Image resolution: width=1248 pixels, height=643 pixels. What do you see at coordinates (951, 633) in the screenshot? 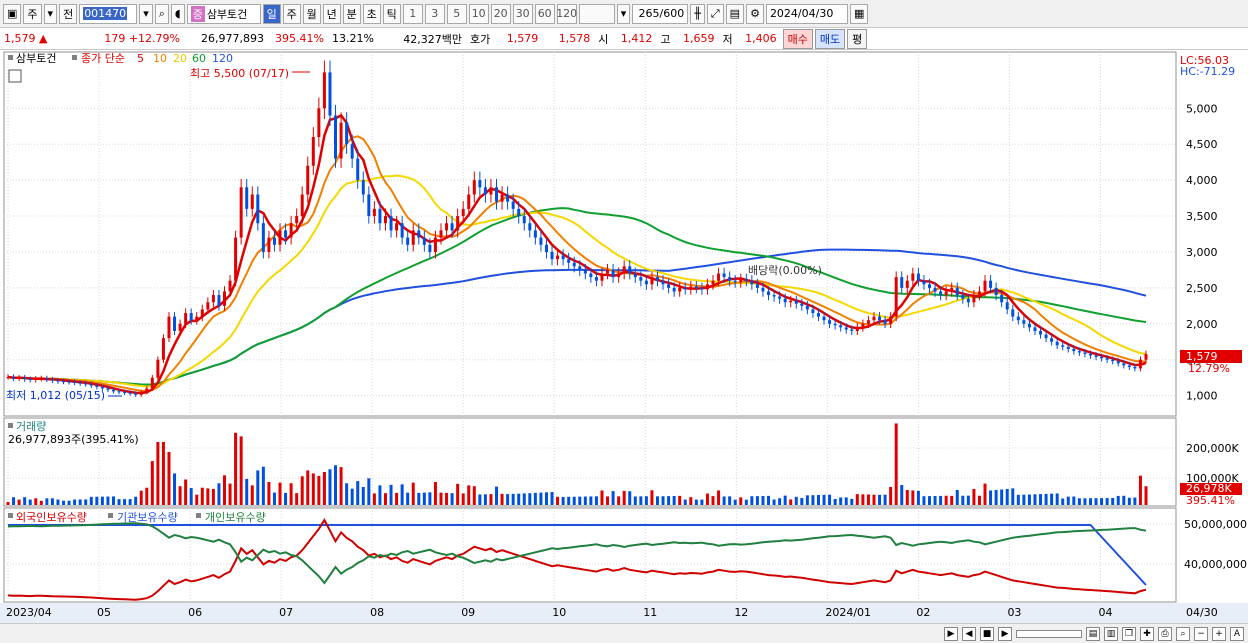
I see `scroll-right-icon: ▶` at bounding box center [951, 633].